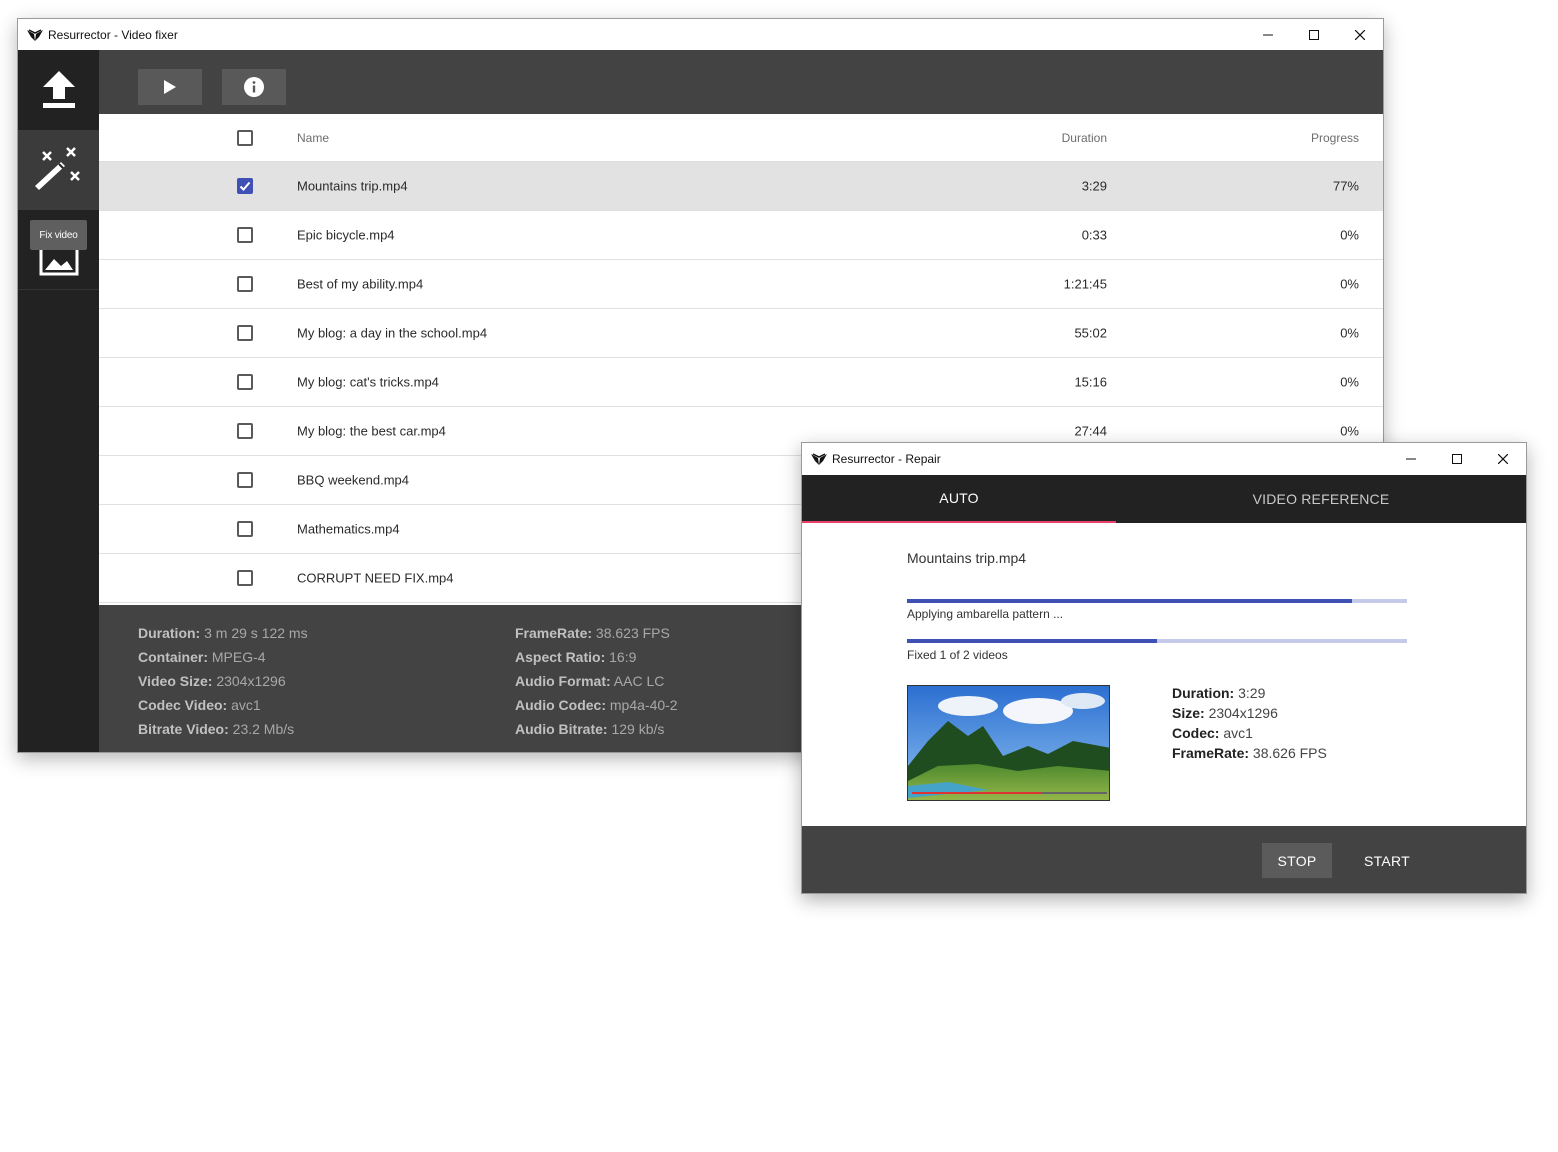 This screenshot has height=1152, width=1558. I want to click on meta-line: Codec: avc1, so click(1249, 733).